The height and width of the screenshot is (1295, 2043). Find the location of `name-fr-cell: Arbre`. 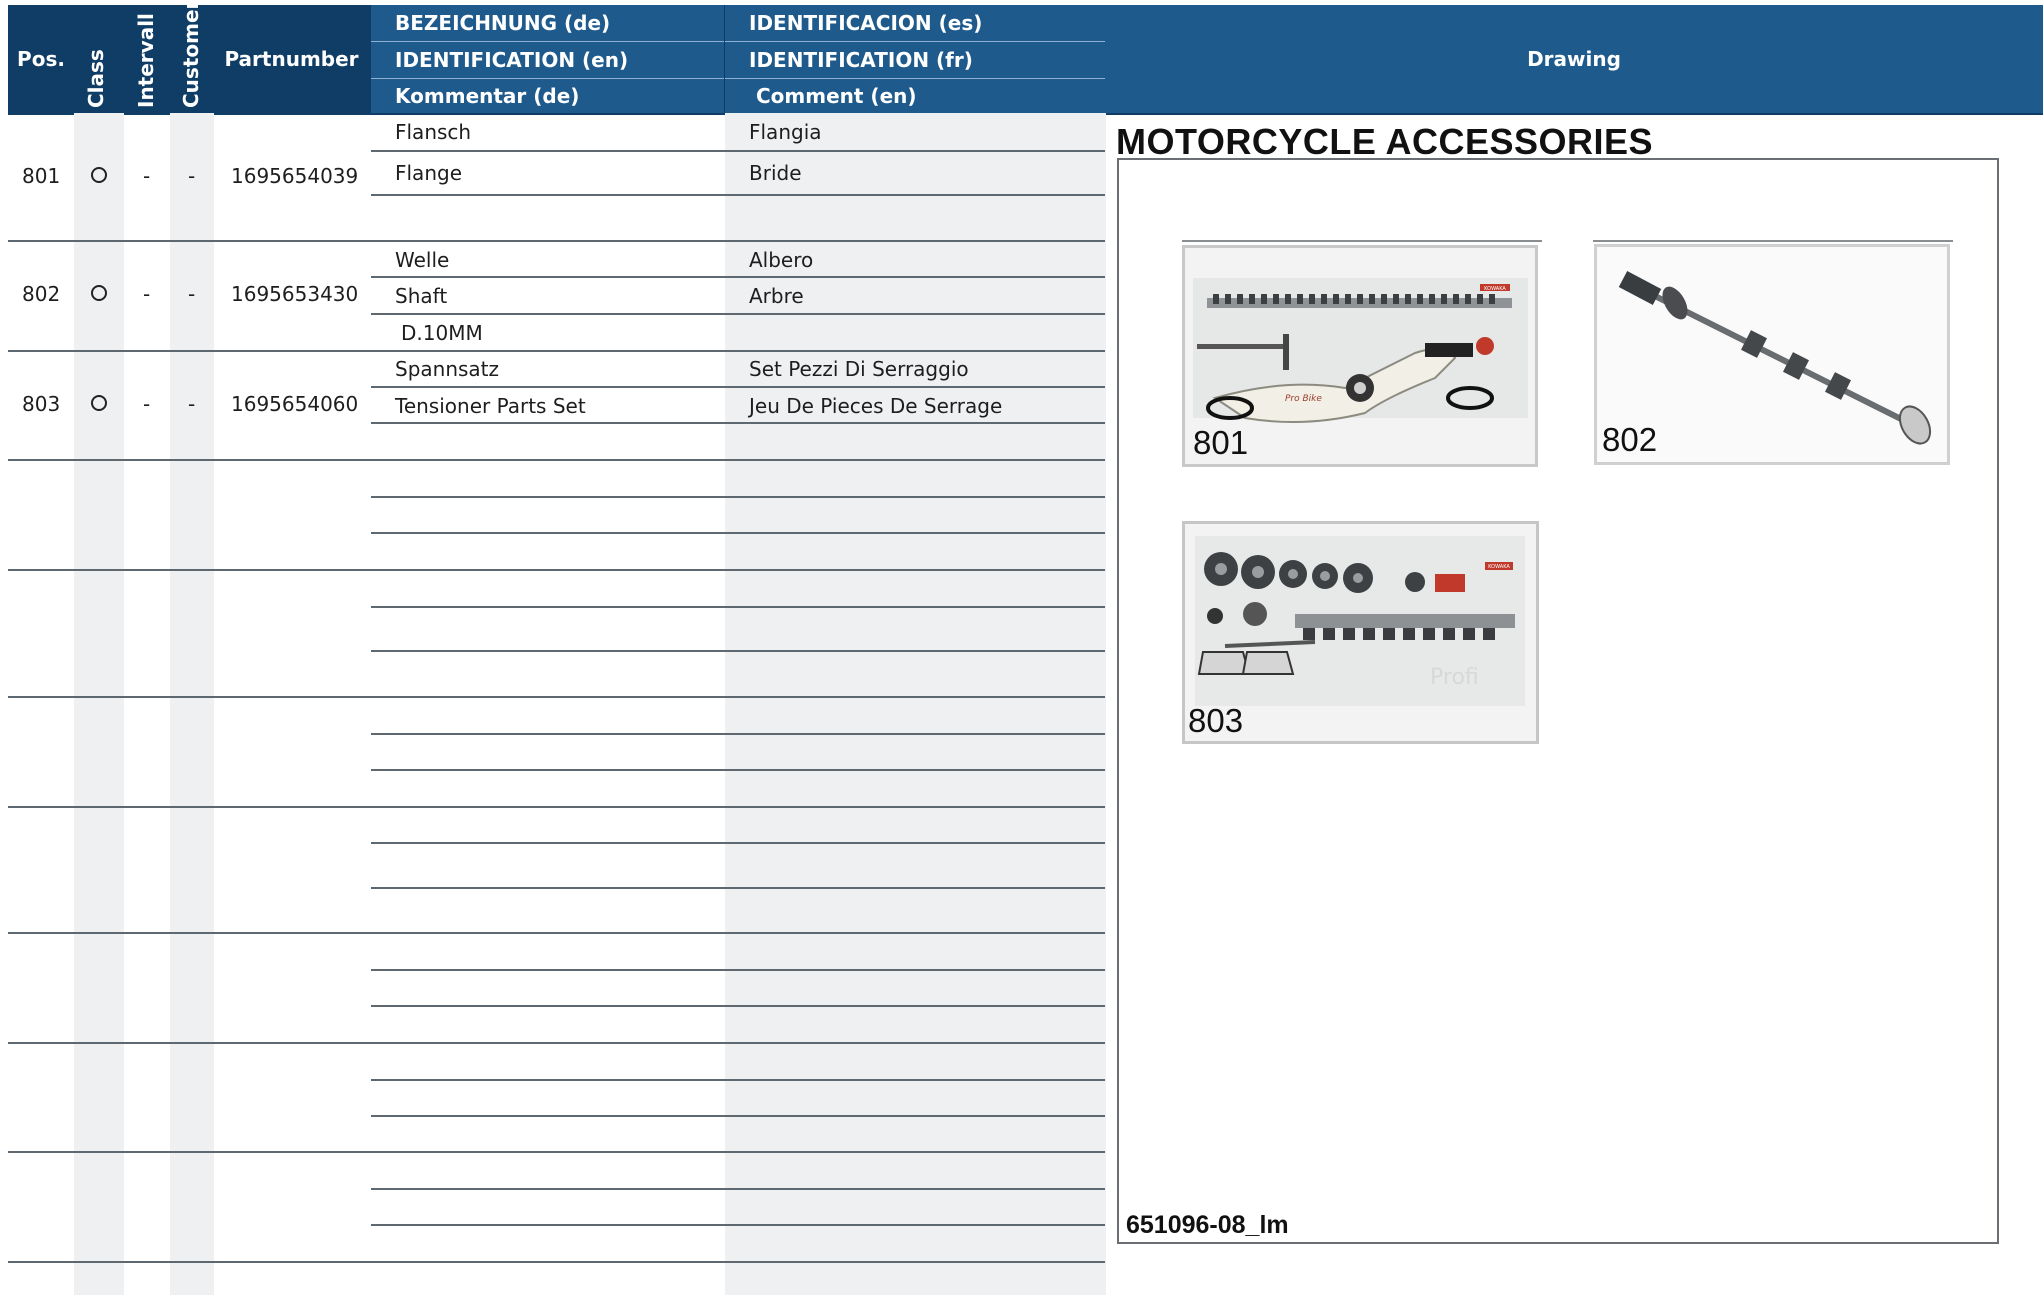

name-fr-cell: Arbre is located at coordinates (776, 296).